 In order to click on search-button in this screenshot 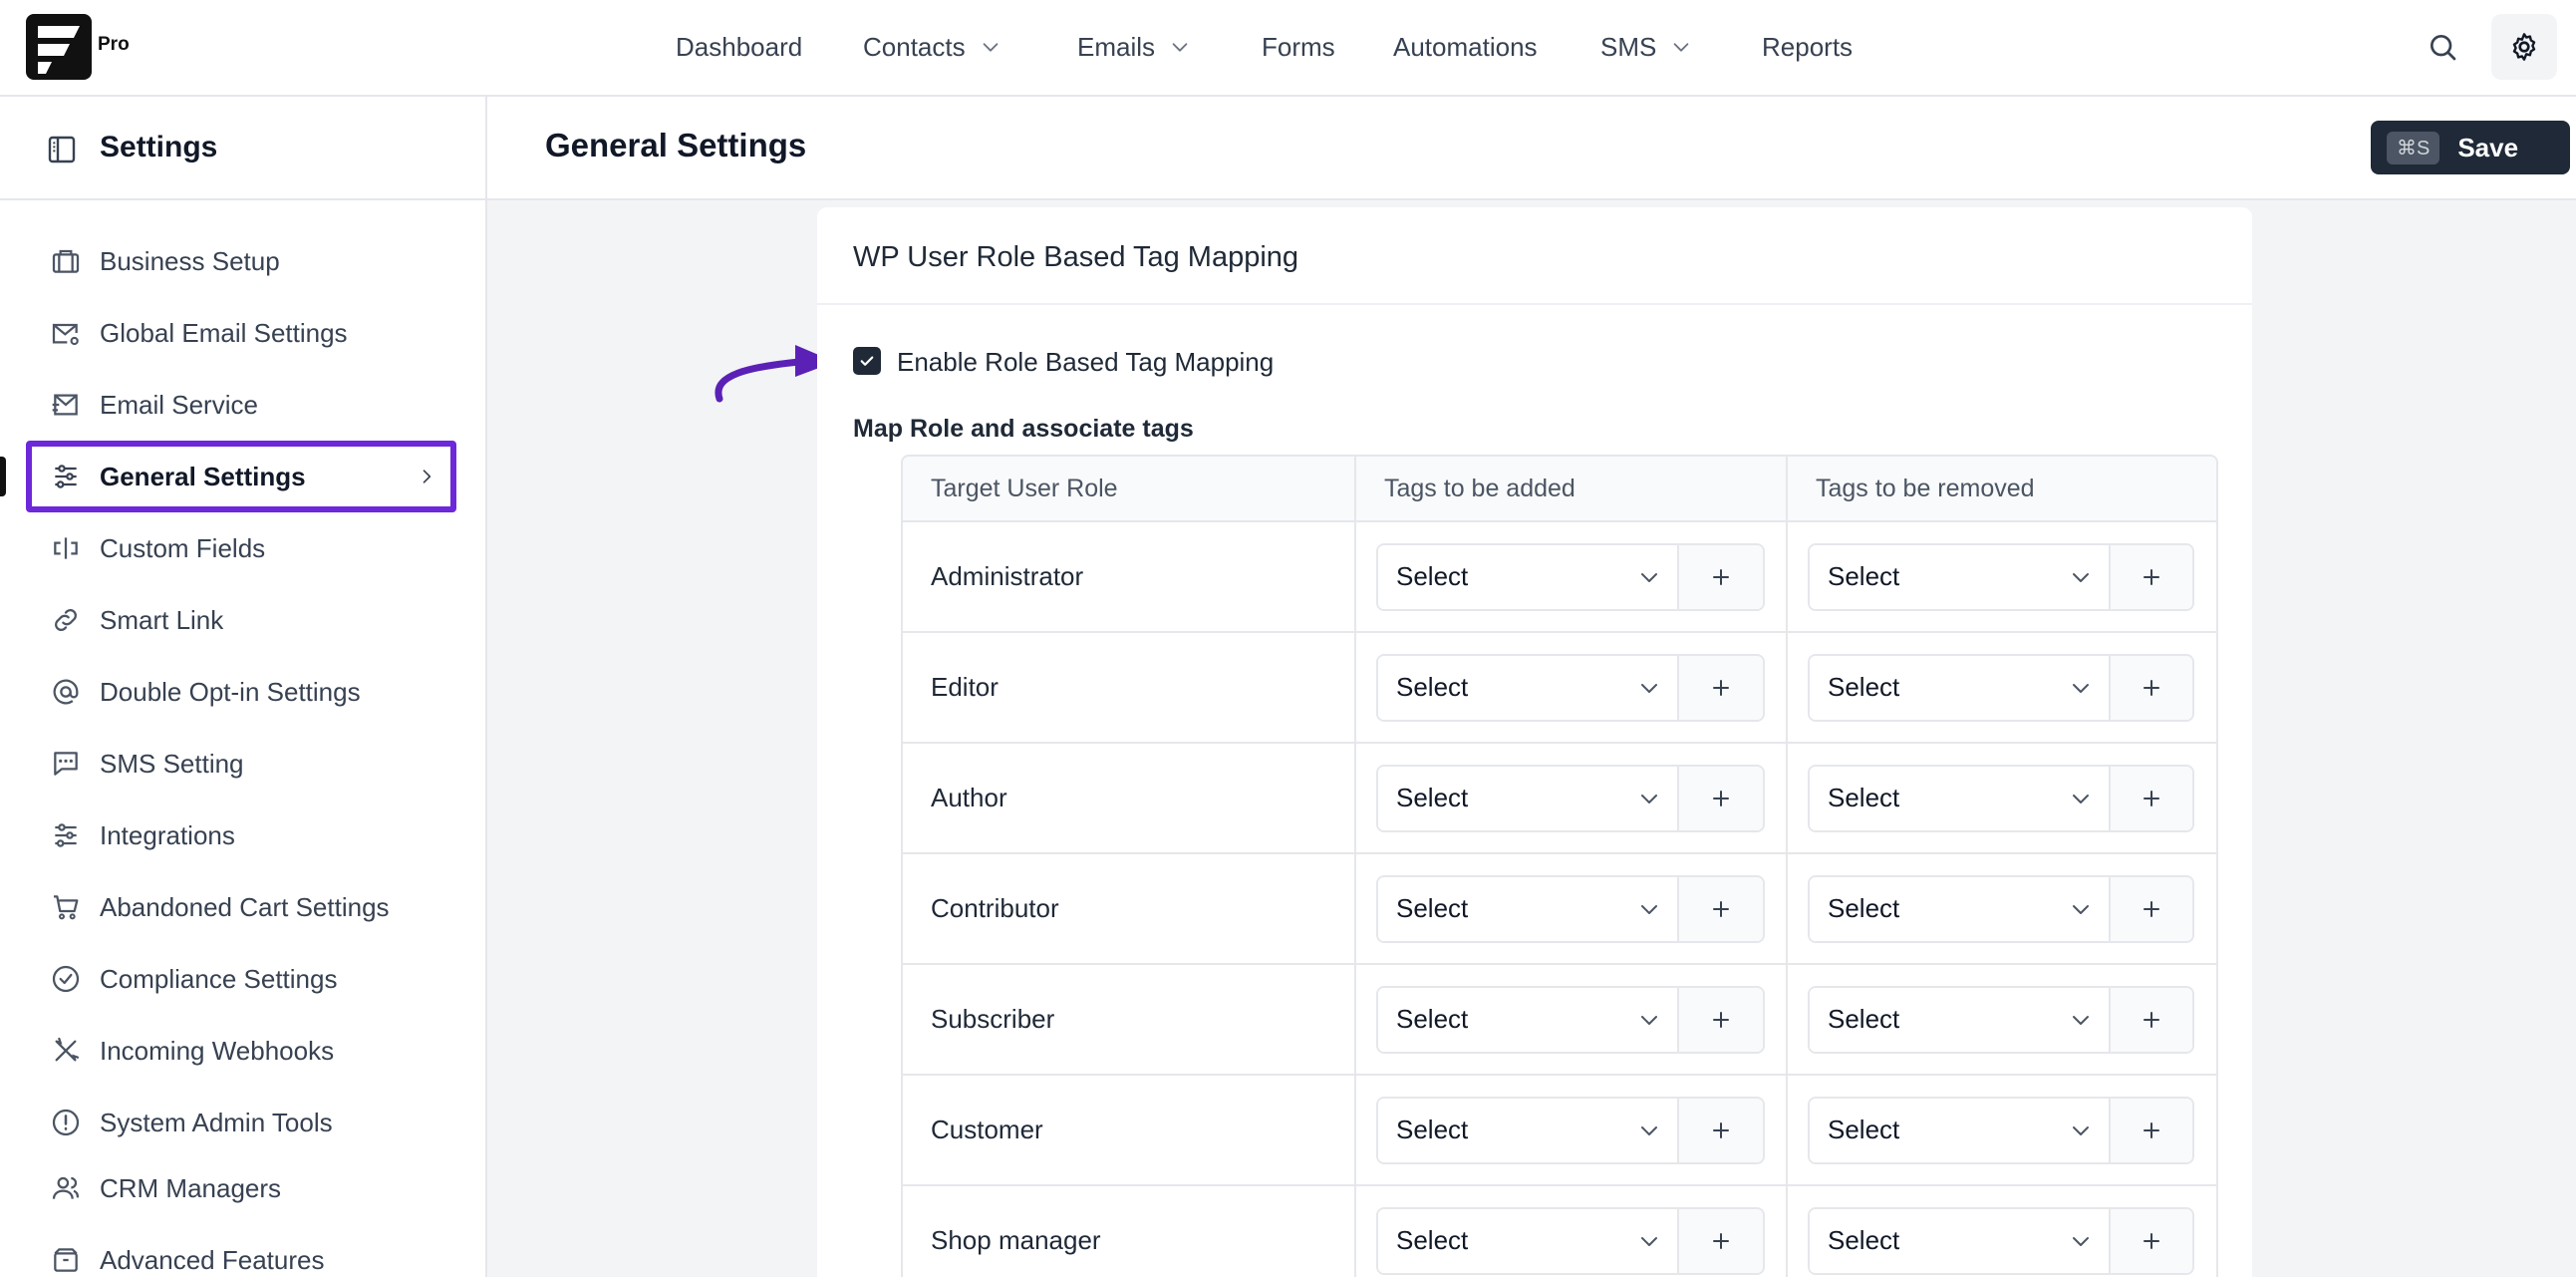, I will do `click(2442, 47)`.